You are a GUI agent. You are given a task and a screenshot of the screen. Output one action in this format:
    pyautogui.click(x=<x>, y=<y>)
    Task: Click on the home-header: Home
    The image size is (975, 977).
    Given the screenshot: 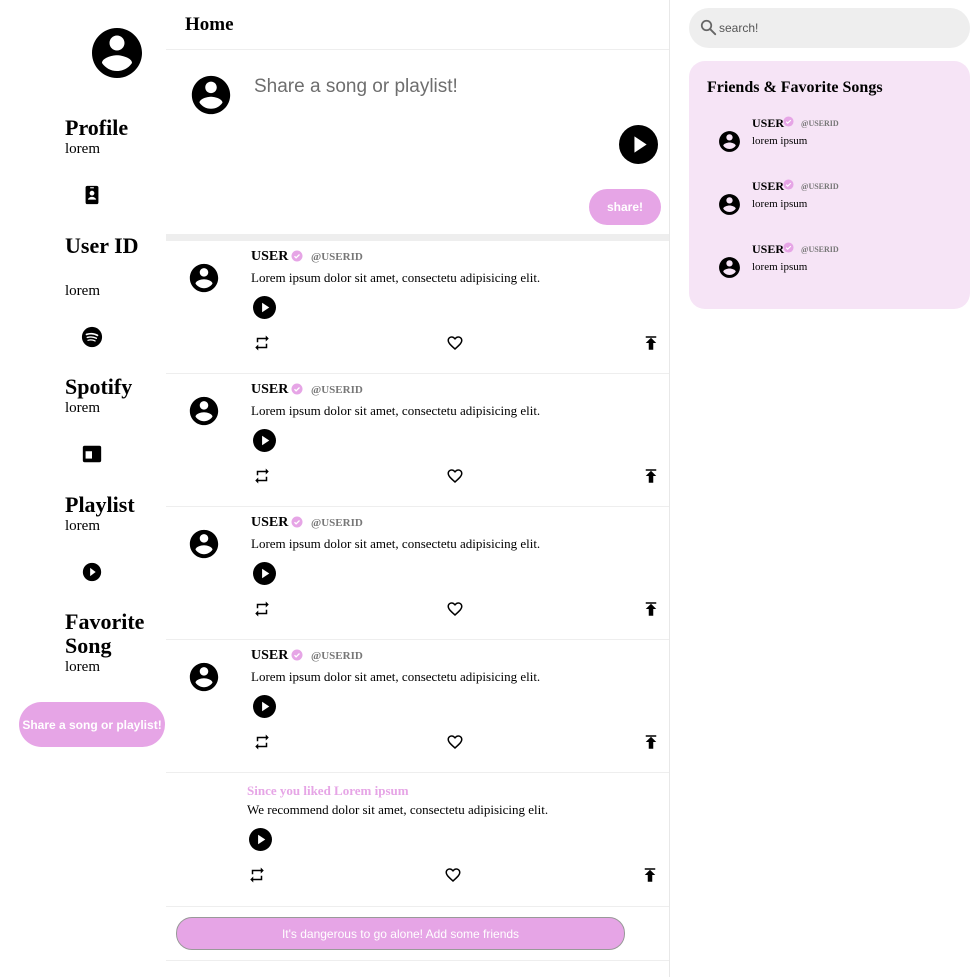 What is the action you would take?
    pyautogui.click(x=417, y=25)
    